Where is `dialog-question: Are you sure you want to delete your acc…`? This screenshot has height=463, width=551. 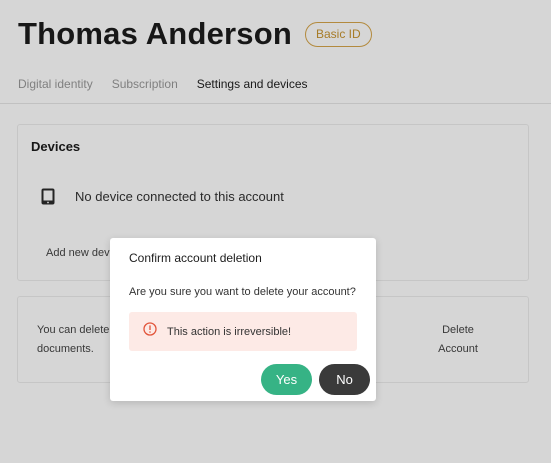 dialog-question: Are you sure you want to delete your acc… is located at coordinates (242, 292).